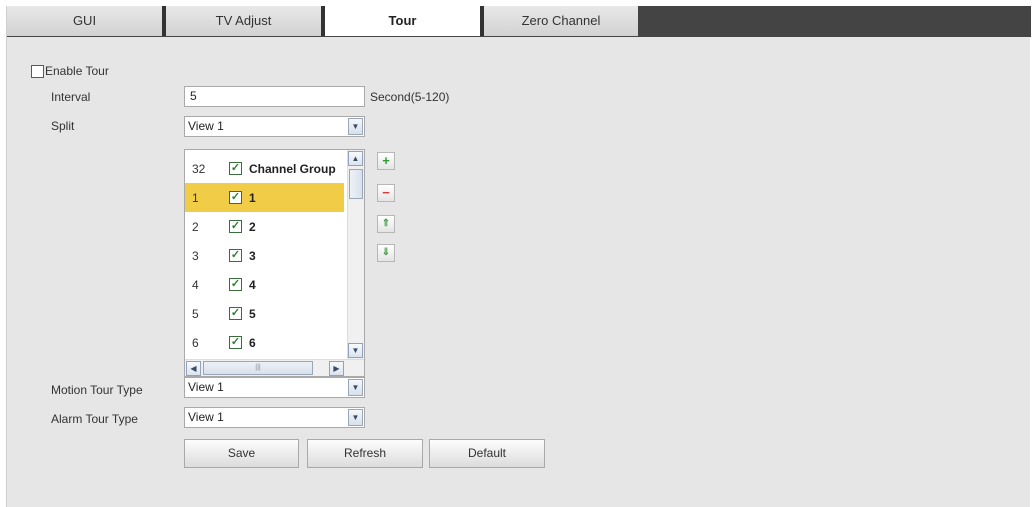 This screenshot has width=1034, height=507. I want to click on tab-tour-label: Tour, so click(402, 20).